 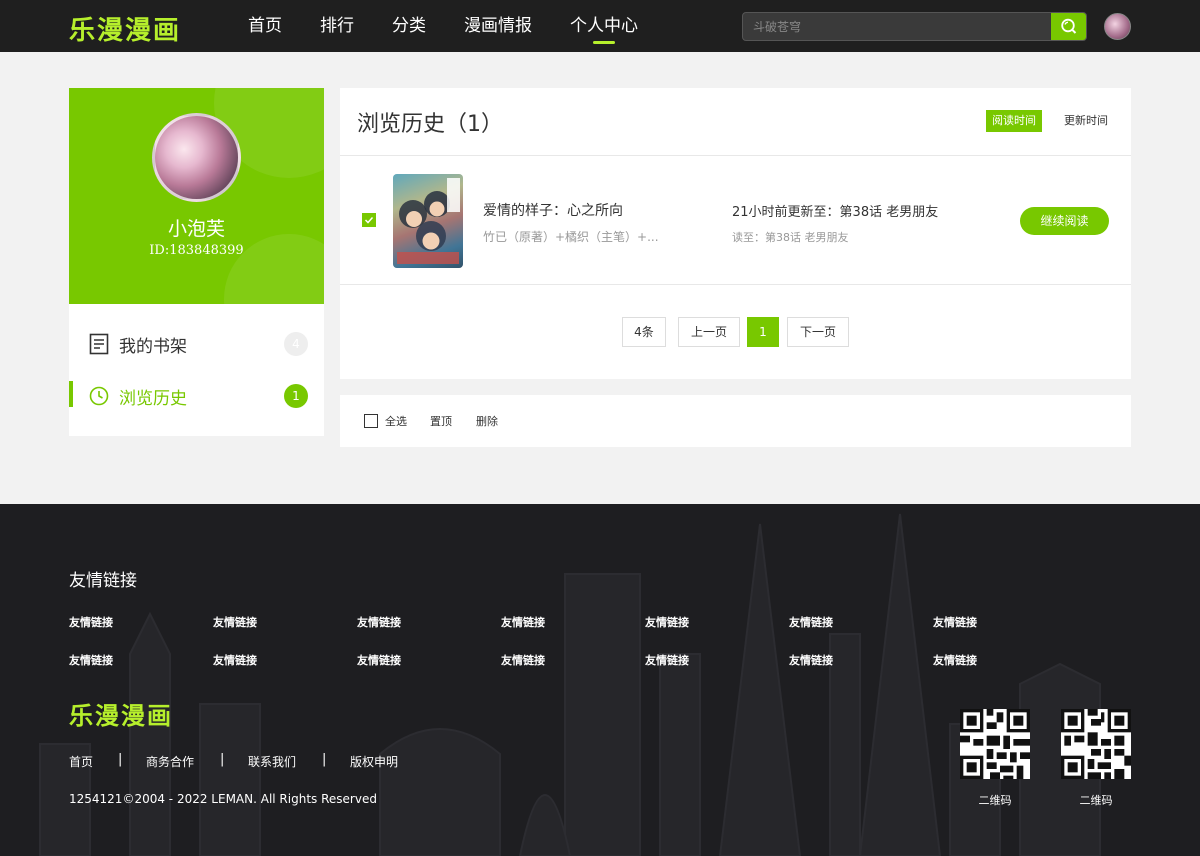 I want to click on footer-link-business: 商务合作, so click(x=170, y=761).